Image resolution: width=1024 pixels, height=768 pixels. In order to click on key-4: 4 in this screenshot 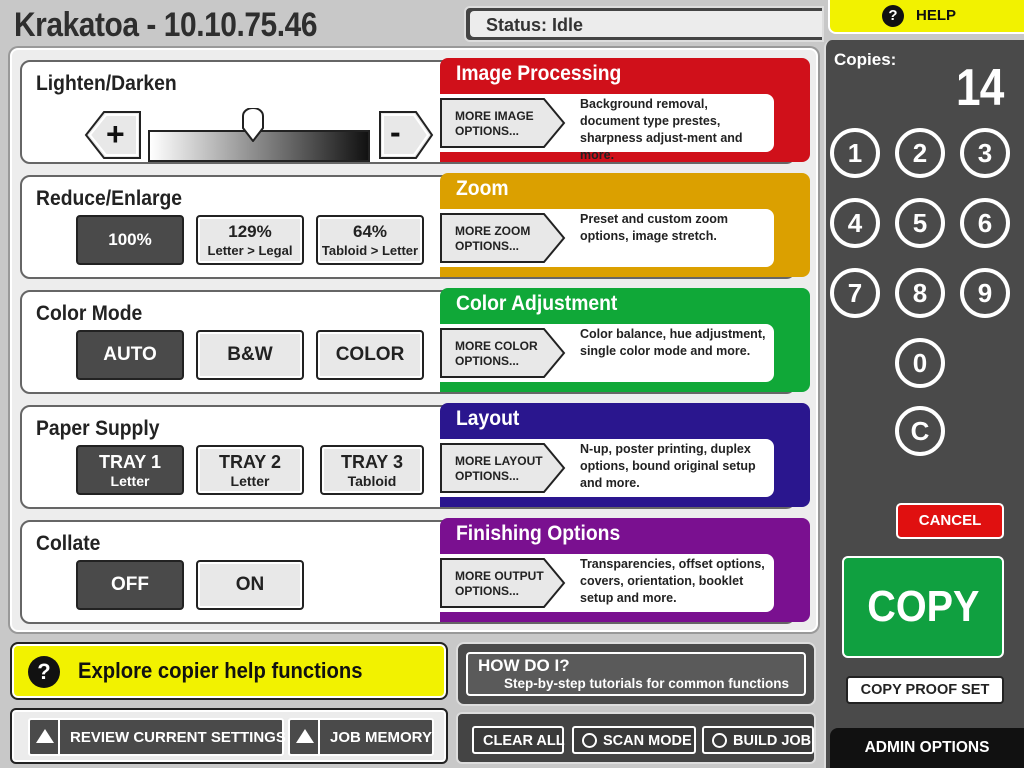, I will do `click(855, 223)`.